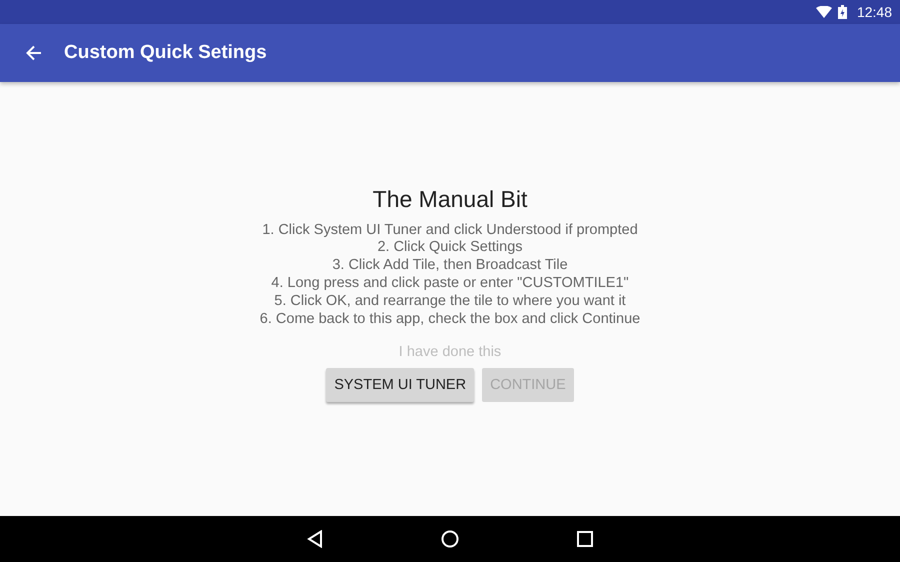 The height and width of the screenshot is (562, 900). Describe the element at coordinates (450, 199) in the screenshot. I see `heading: The Manual Bit` at that location.